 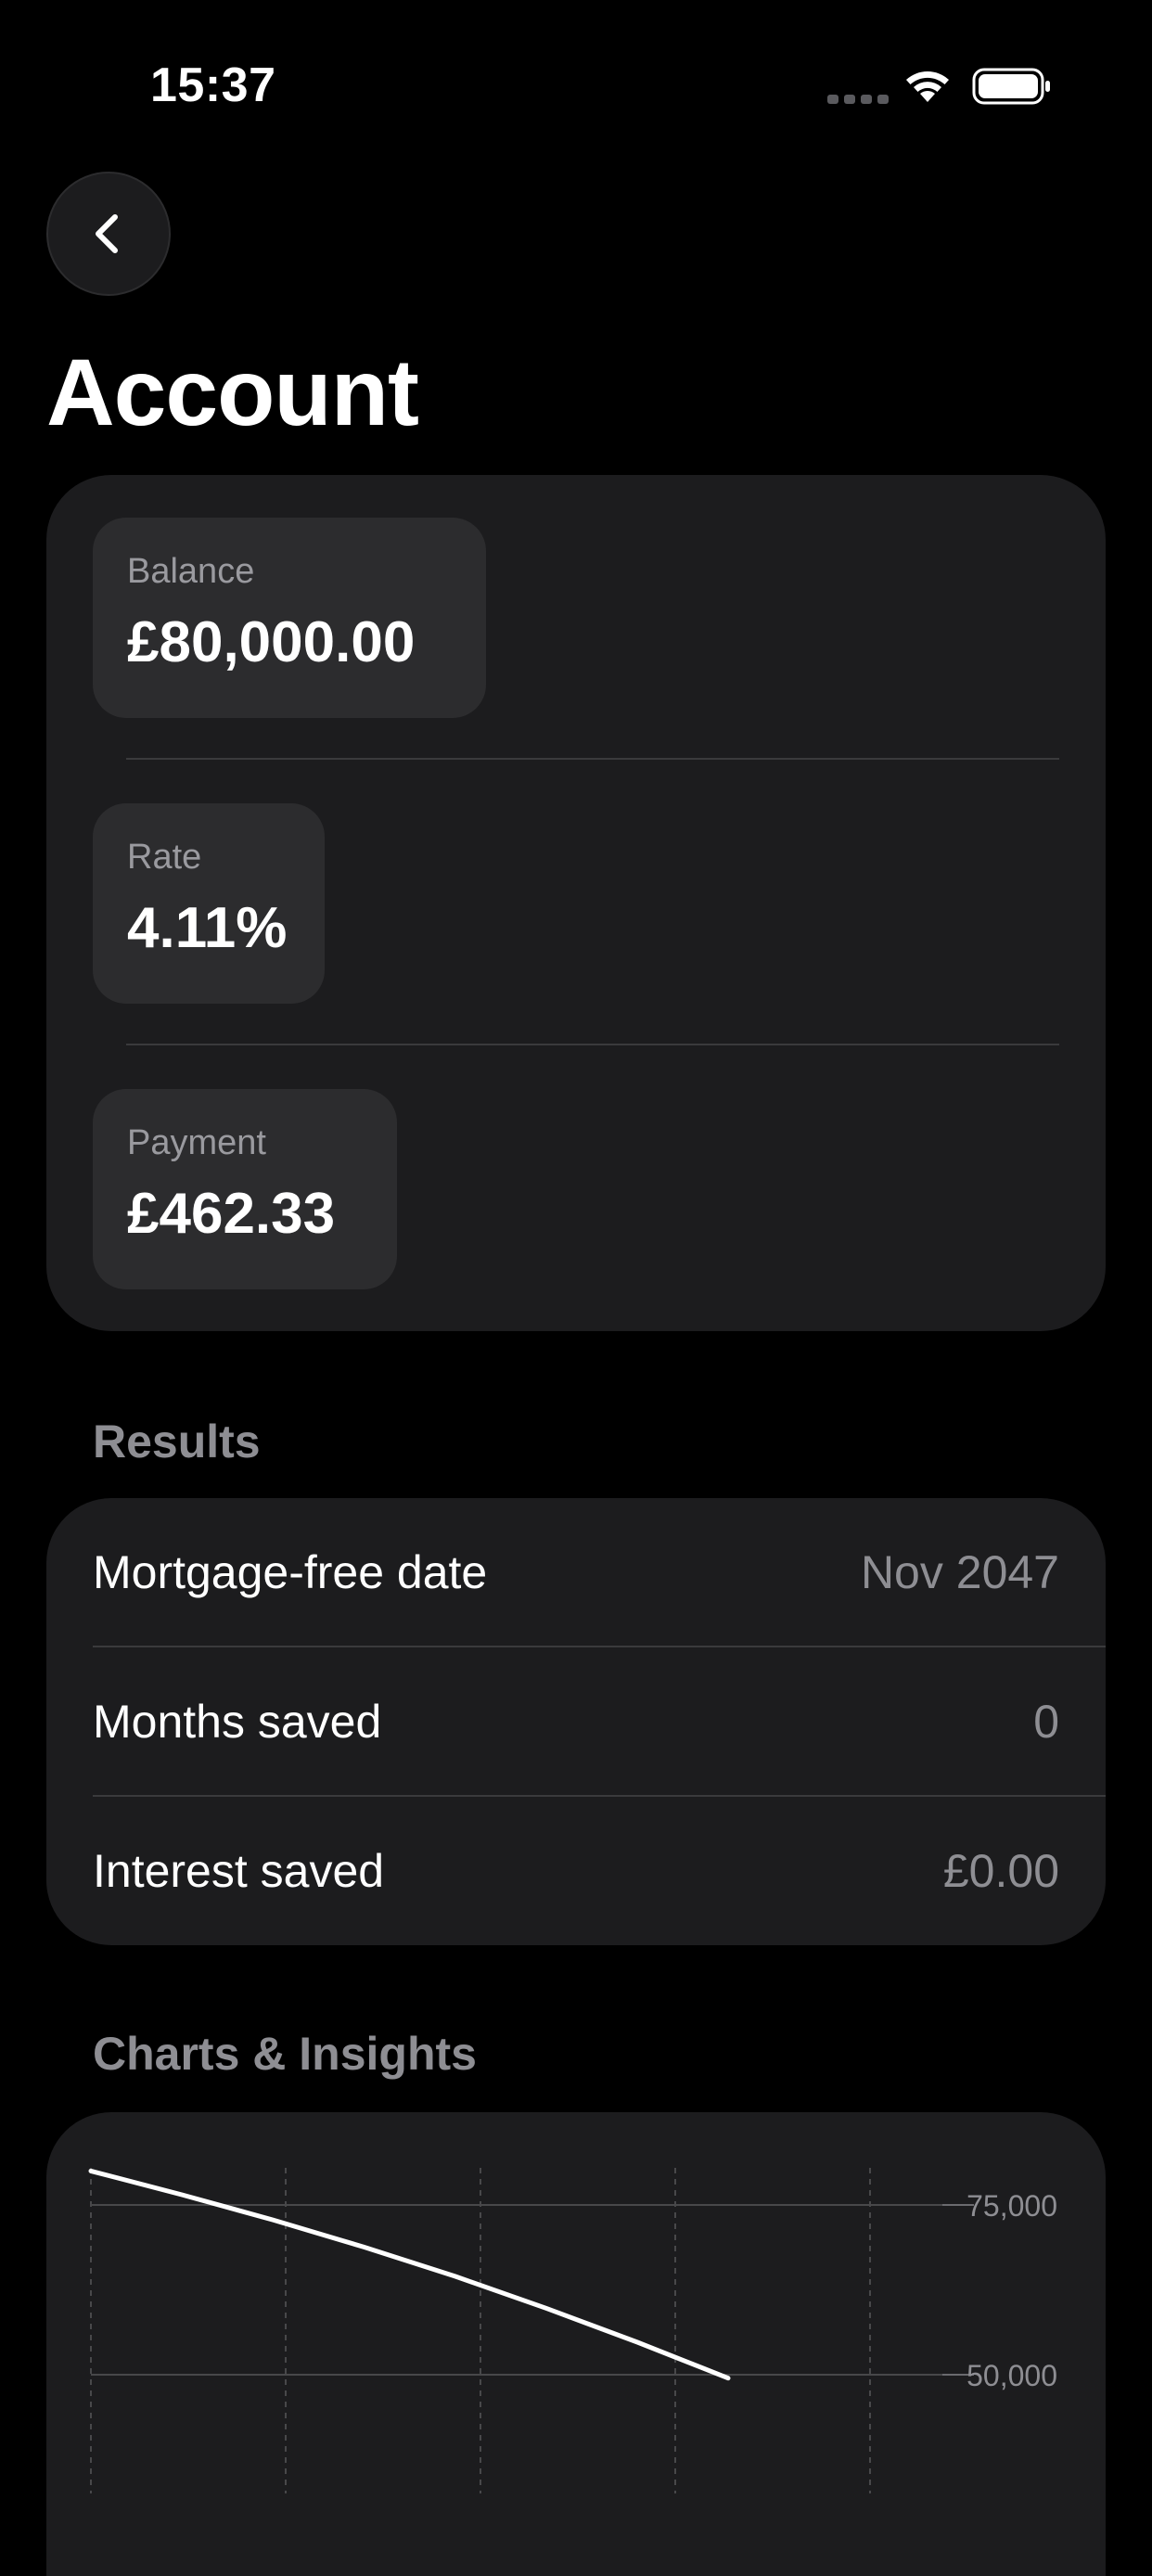 I want to click on result-value: 0, so click(x=1046, y=1722).